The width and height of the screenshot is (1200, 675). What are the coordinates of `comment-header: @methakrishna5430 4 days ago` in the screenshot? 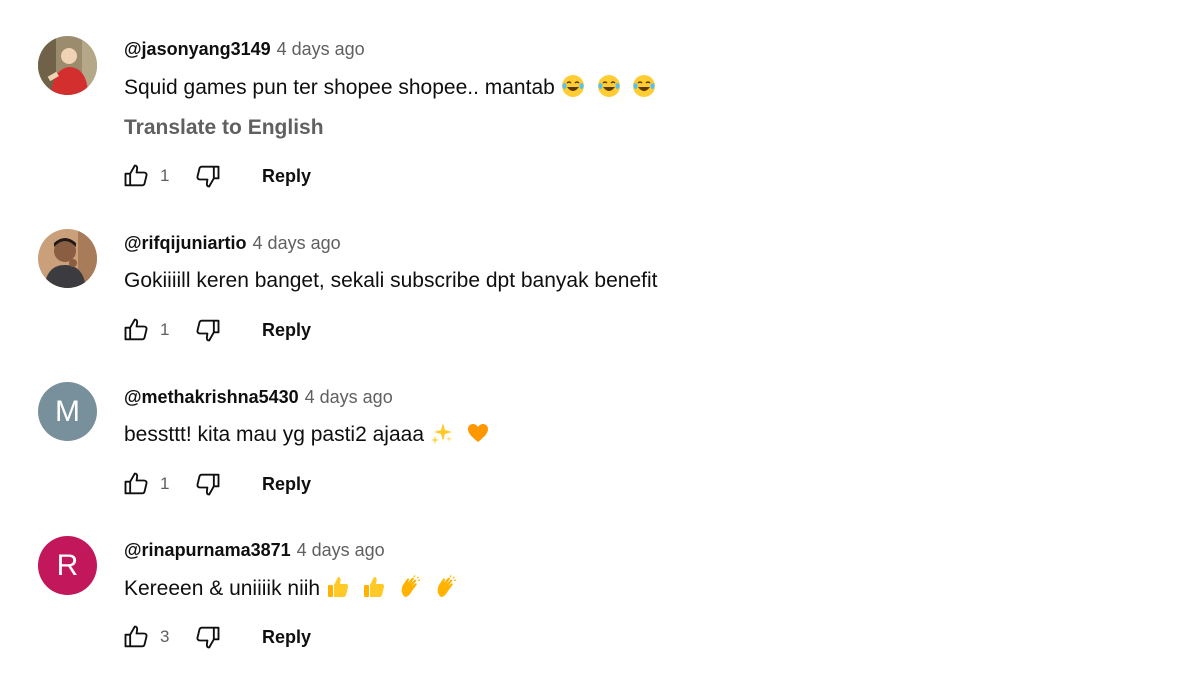 It's located at (258, 397).